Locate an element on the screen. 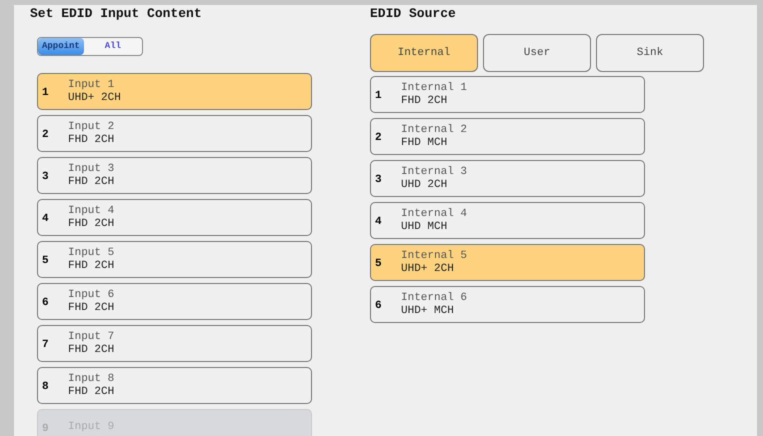  source-number: 6 is located at coordinates (379, 306).